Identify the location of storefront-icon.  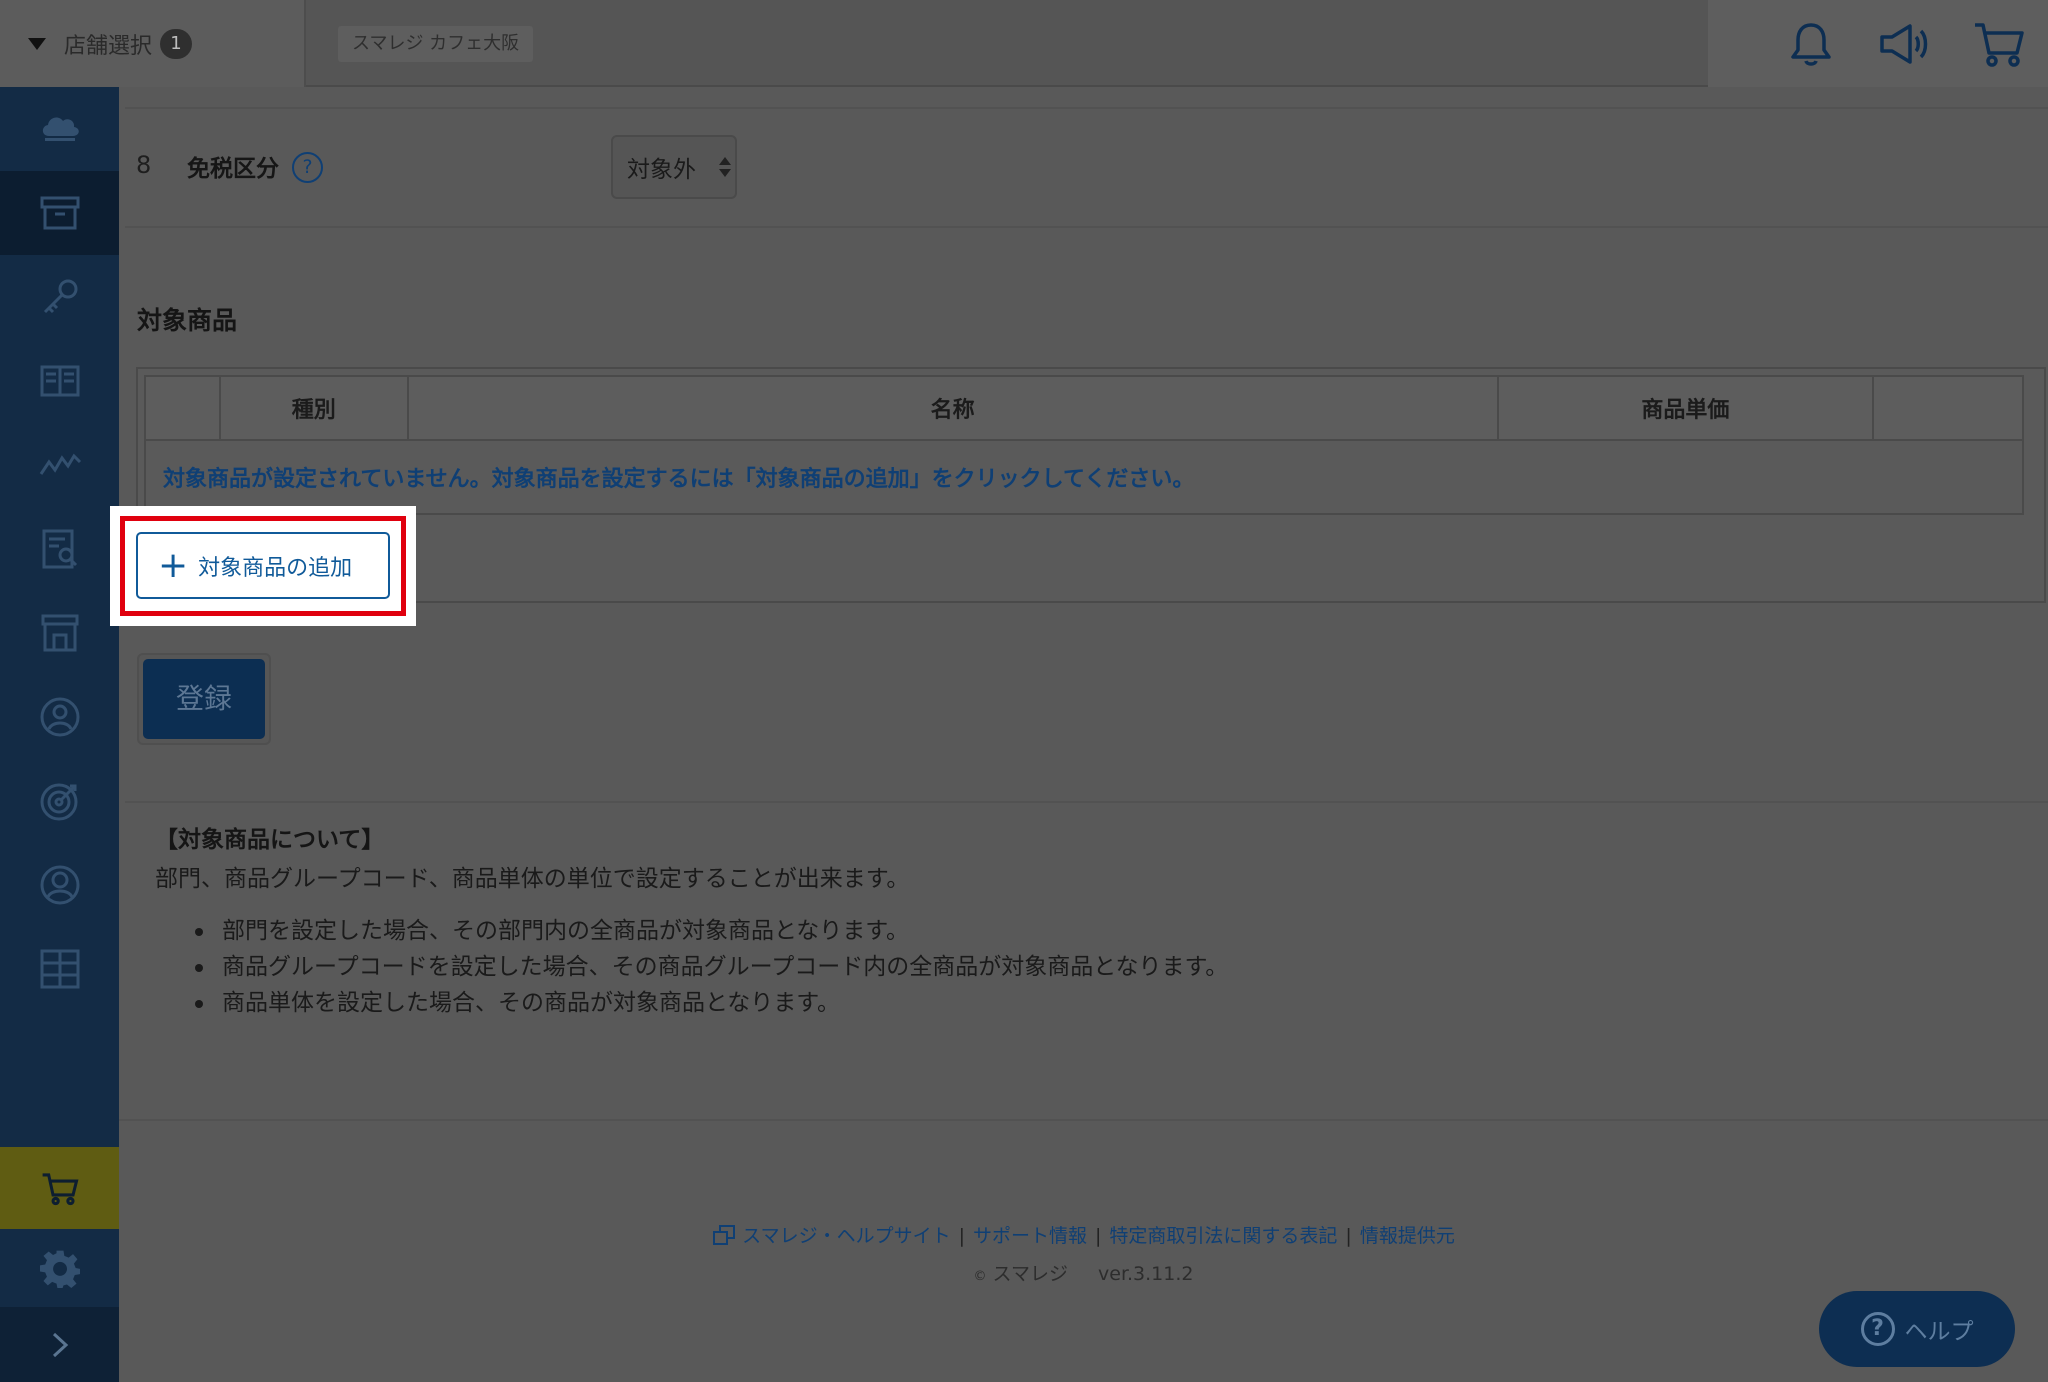
(59, 633).